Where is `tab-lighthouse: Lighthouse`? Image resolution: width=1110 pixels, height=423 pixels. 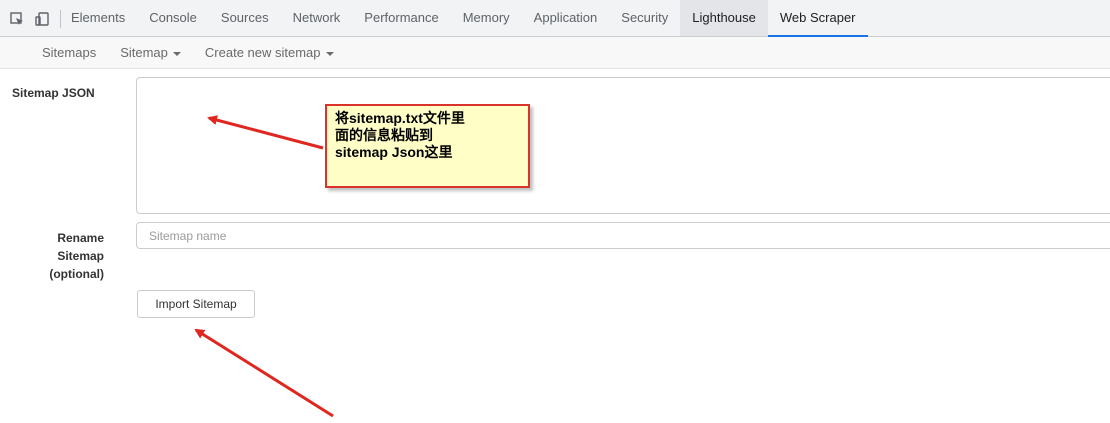 tab-lighthouse: Lighthouse is located at coordinates (724, 18).